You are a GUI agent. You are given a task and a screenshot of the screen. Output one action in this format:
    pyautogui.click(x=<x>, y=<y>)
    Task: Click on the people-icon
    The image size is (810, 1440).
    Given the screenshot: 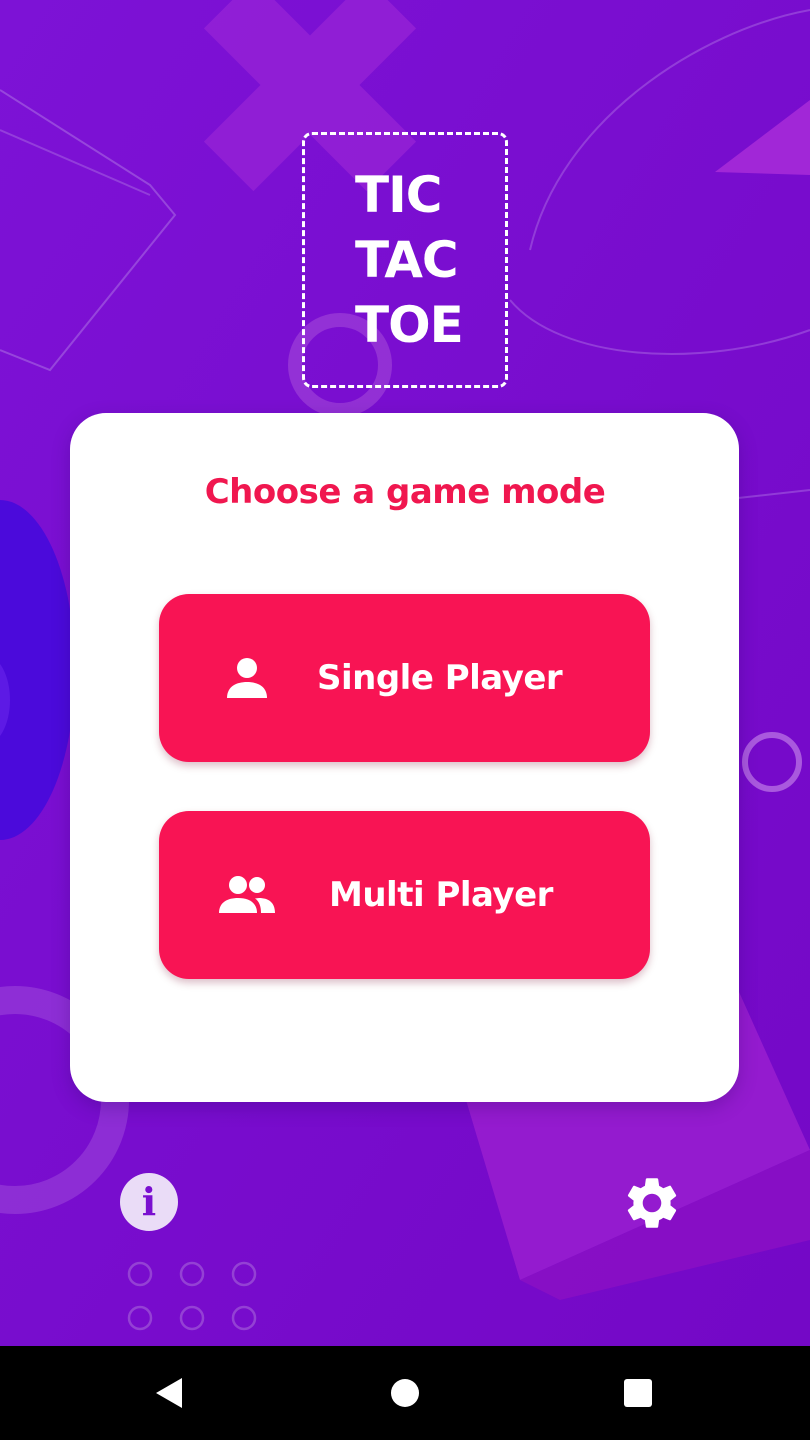 What is the action you would take?
    pyautogui.click(x=247, y=895)
    